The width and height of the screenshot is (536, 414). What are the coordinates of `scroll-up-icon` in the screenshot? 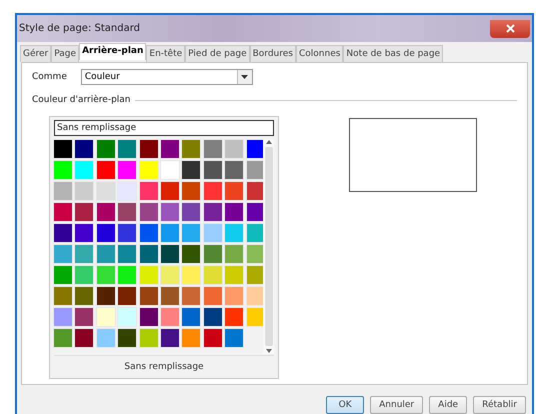 It's located at (268, 142).